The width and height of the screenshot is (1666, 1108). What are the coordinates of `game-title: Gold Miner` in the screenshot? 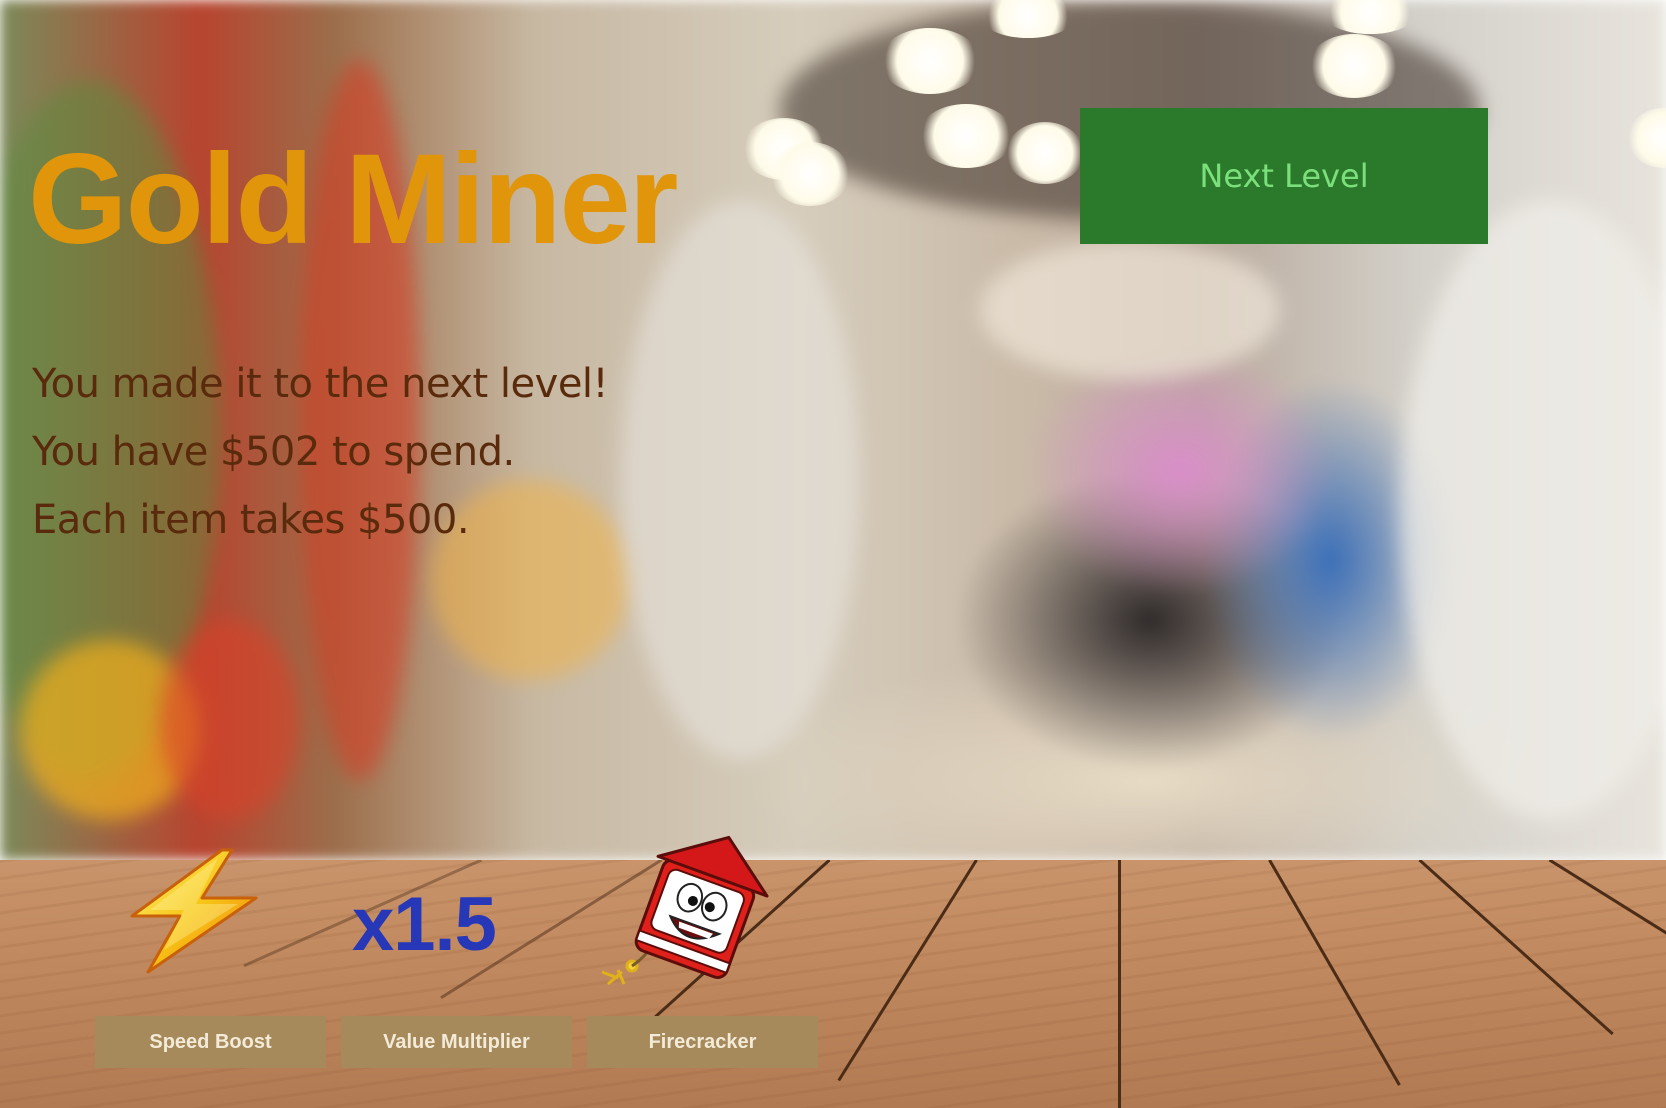 It's located at (353, 199).